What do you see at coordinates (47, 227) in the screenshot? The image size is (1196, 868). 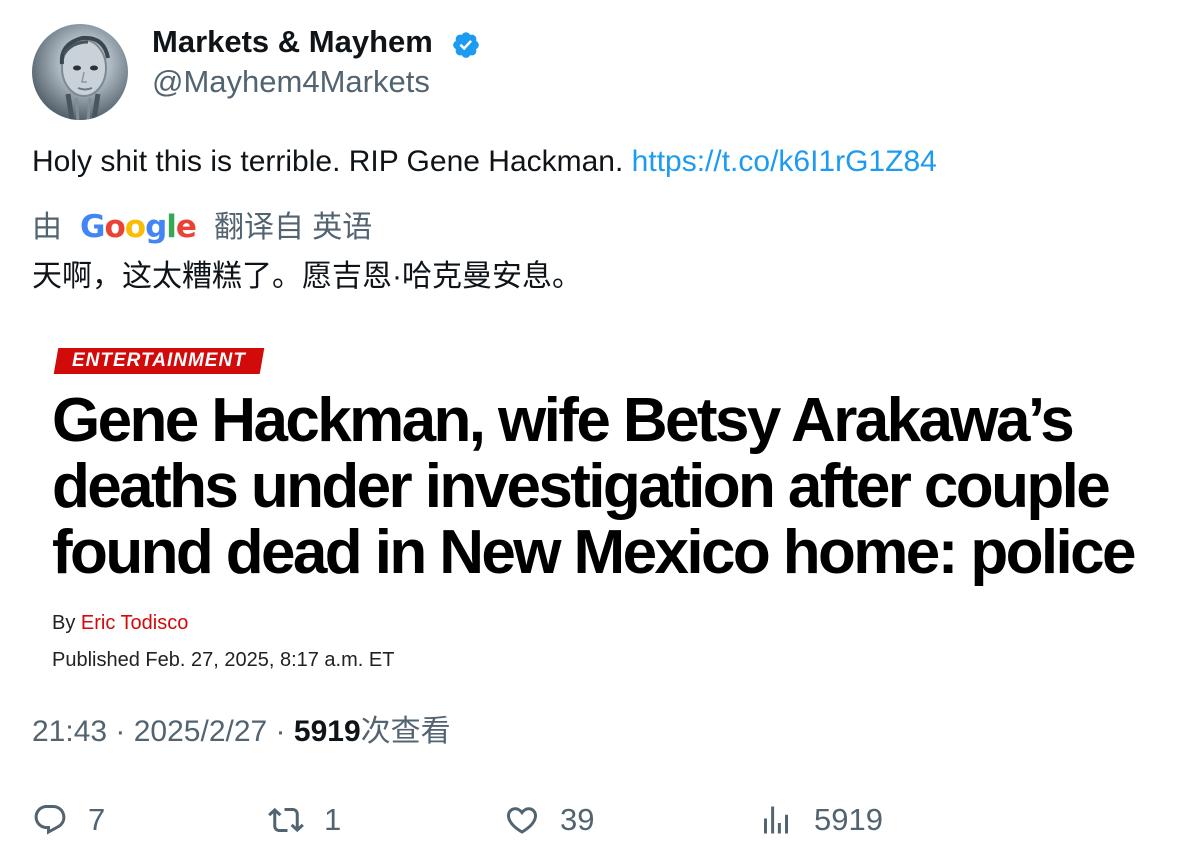 I see `translation-prefix: 由` at bounding box center [47, 227].